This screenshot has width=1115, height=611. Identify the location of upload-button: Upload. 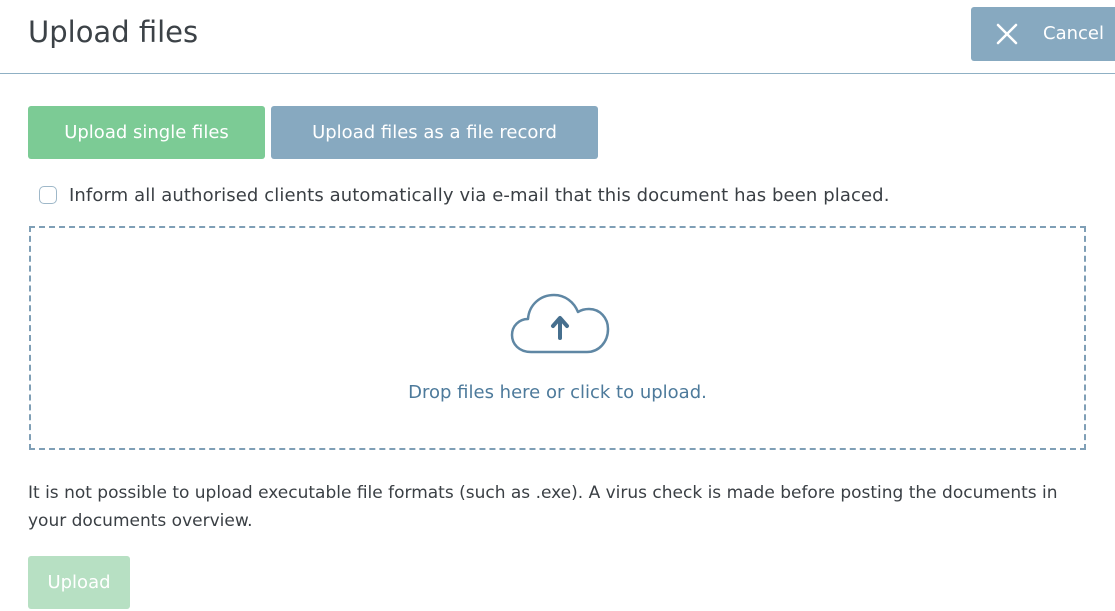
(79, 582).